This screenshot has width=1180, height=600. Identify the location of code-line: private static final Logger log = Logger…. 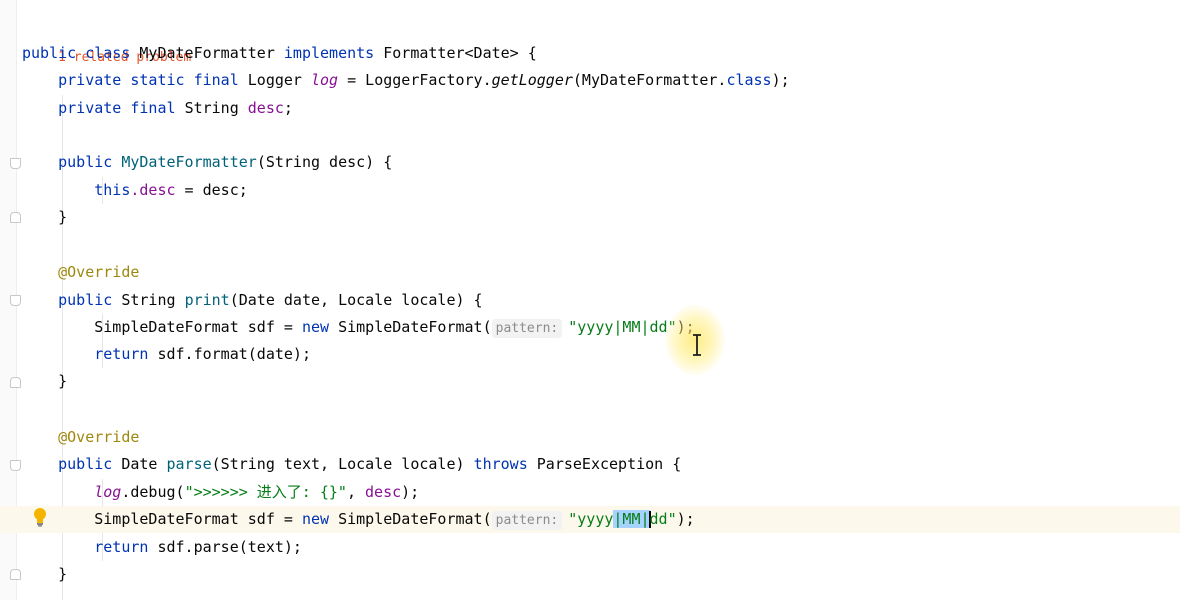
(597, 80).